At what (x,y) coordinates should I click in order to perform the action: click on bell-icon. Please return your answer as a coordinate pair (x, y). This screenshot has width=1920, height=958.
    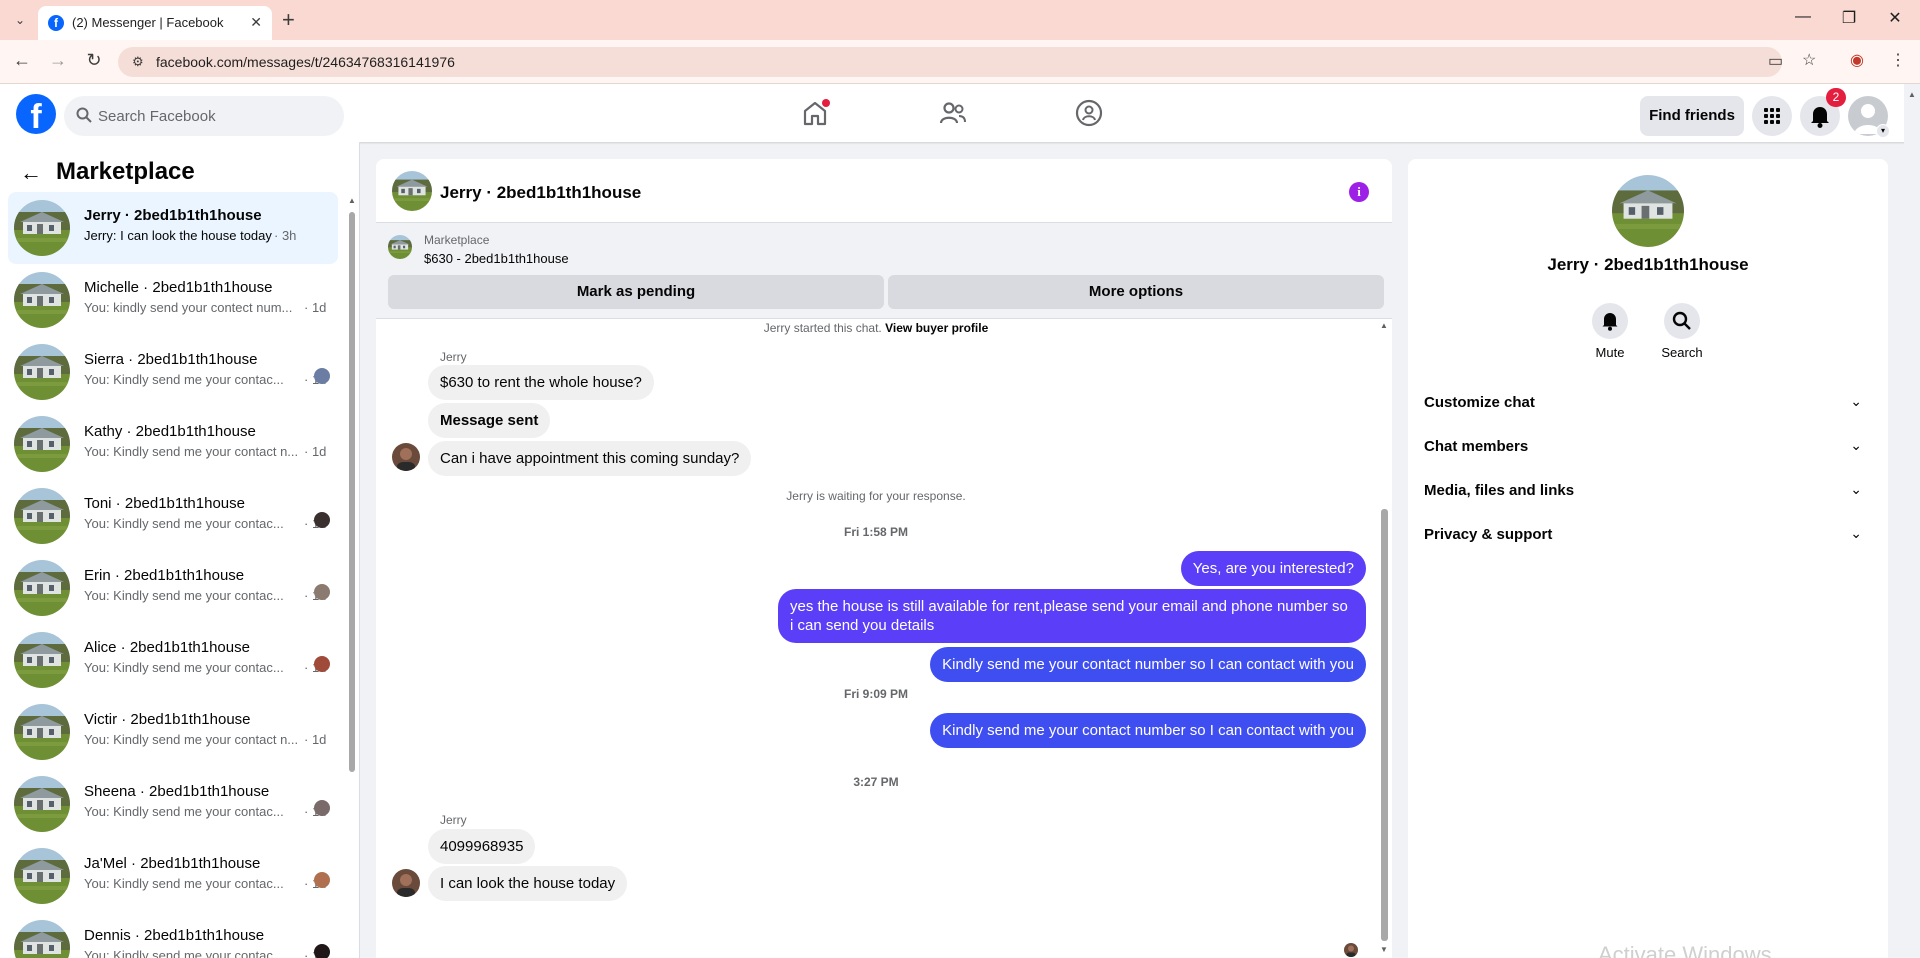
    Looking at the image, I should click on (1610, 322).